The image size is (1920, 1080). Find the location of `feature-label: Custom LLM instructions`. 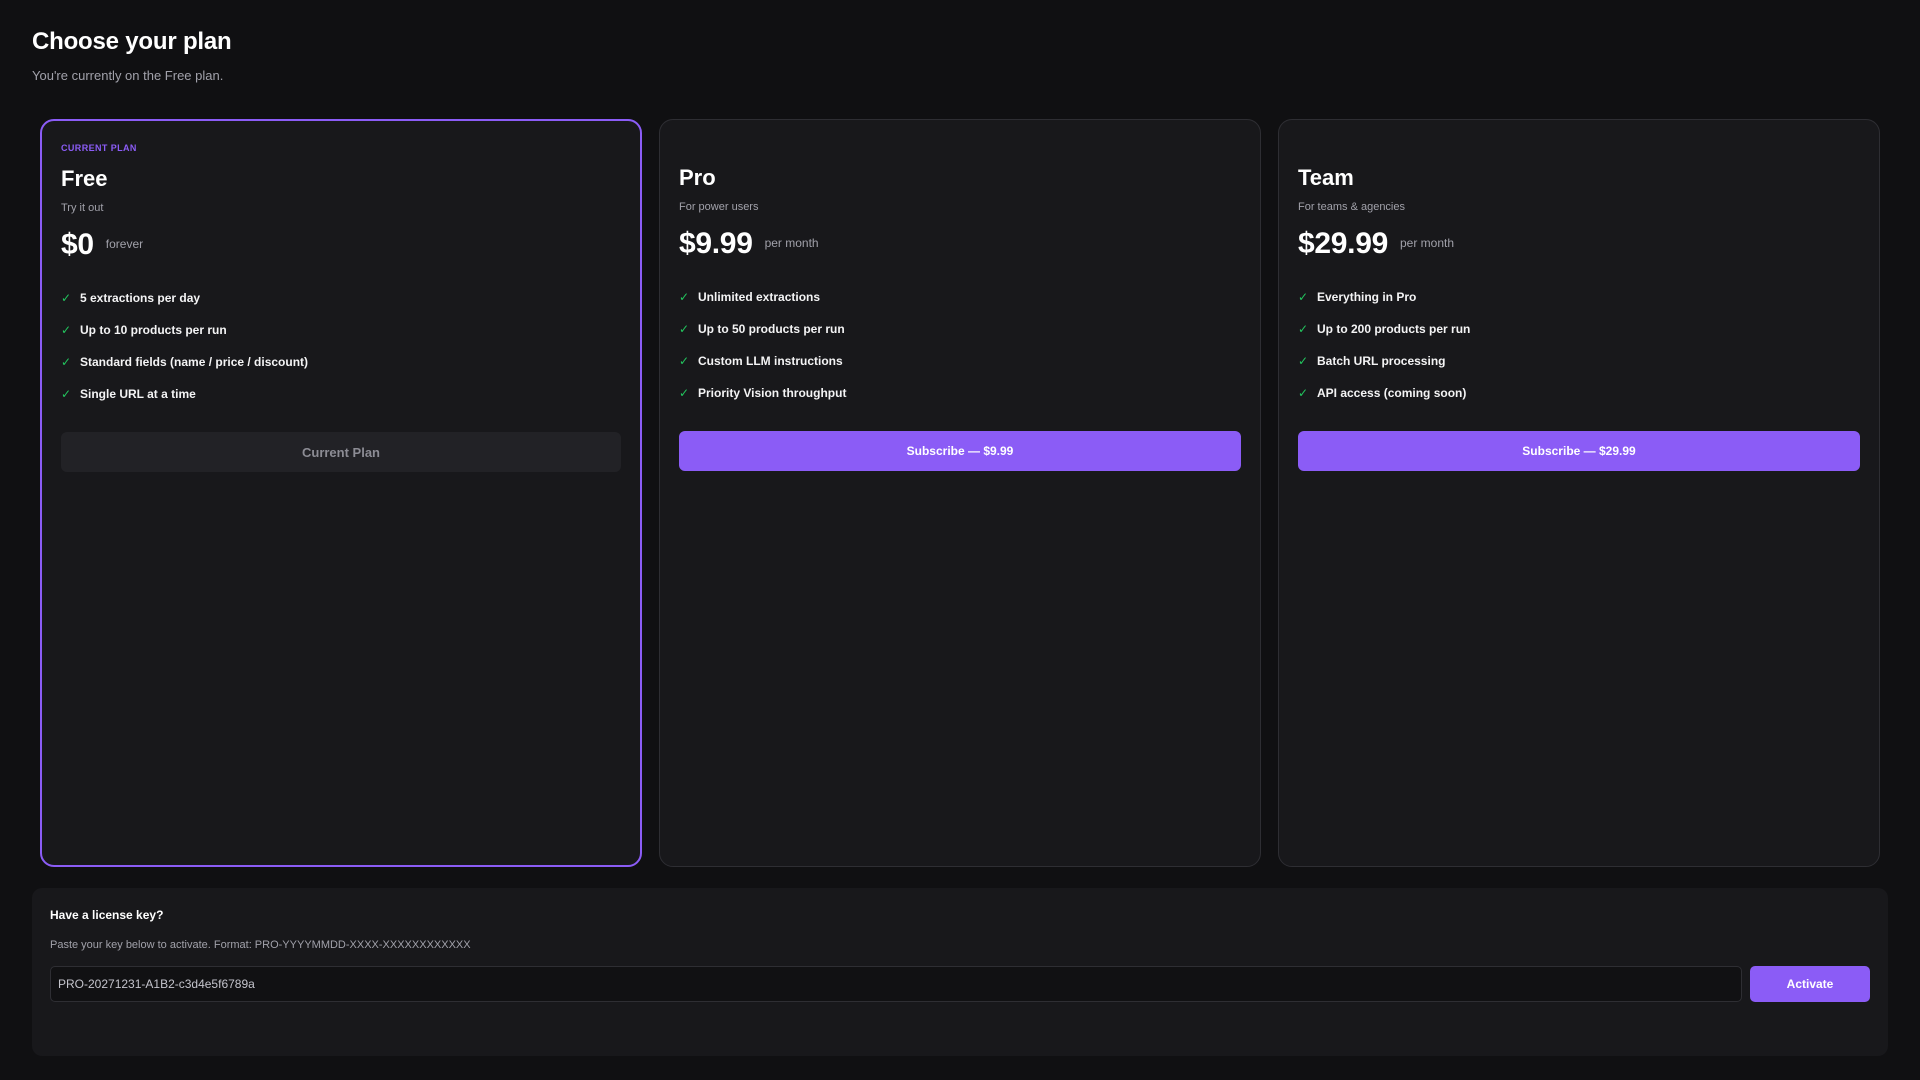

feature-label: Custom LLM instructions is located at coordinates (770, 361).